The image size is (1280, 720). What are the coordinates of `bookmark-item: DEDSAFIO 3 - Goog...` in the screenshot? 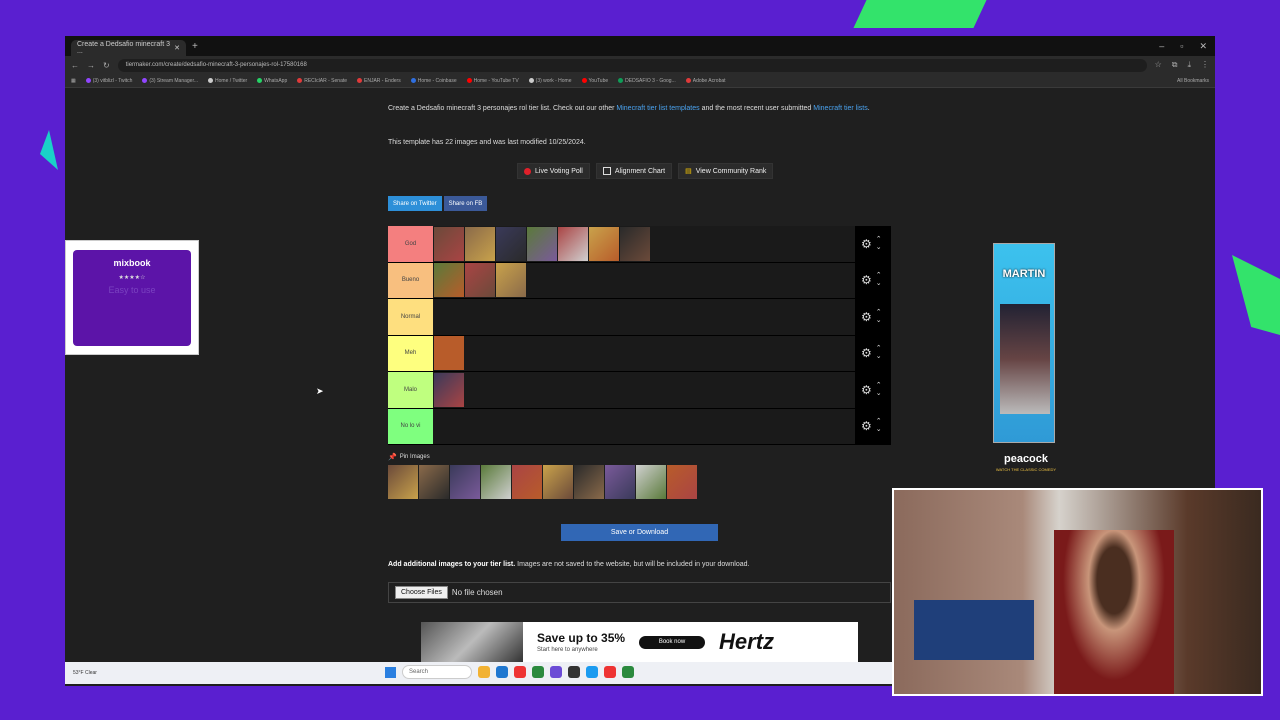 It's located at (647, 81).